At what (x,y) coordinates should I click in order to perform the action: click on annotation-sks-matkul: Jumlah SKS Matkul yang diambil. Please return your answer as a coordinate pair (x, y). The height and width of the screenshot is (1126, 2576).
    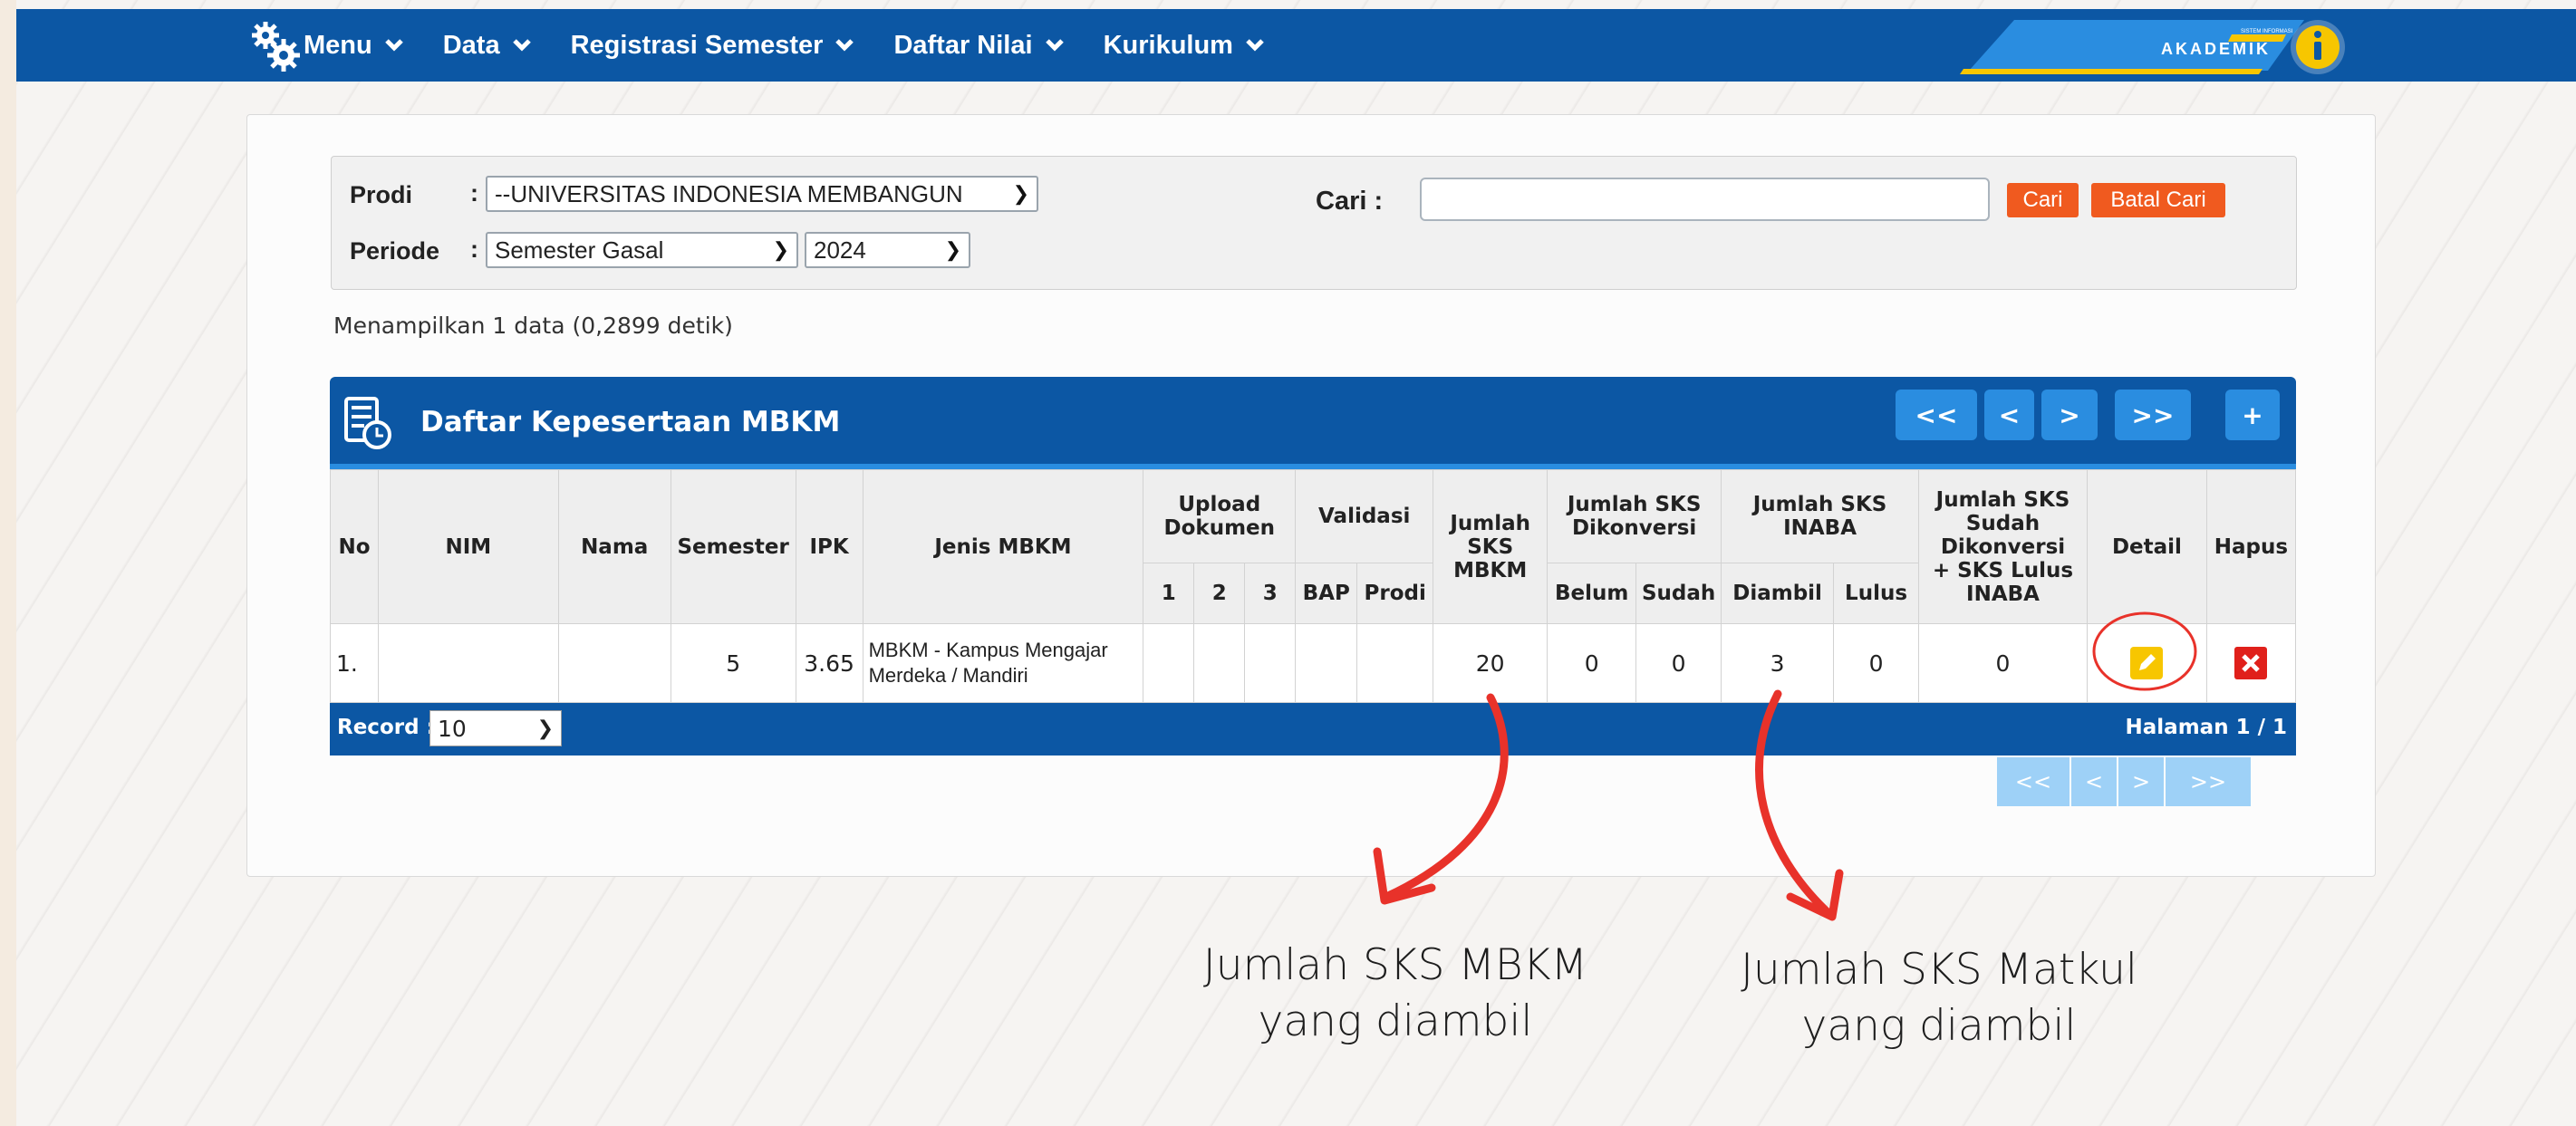
    Looking at the image, I should click on (1939, 998).